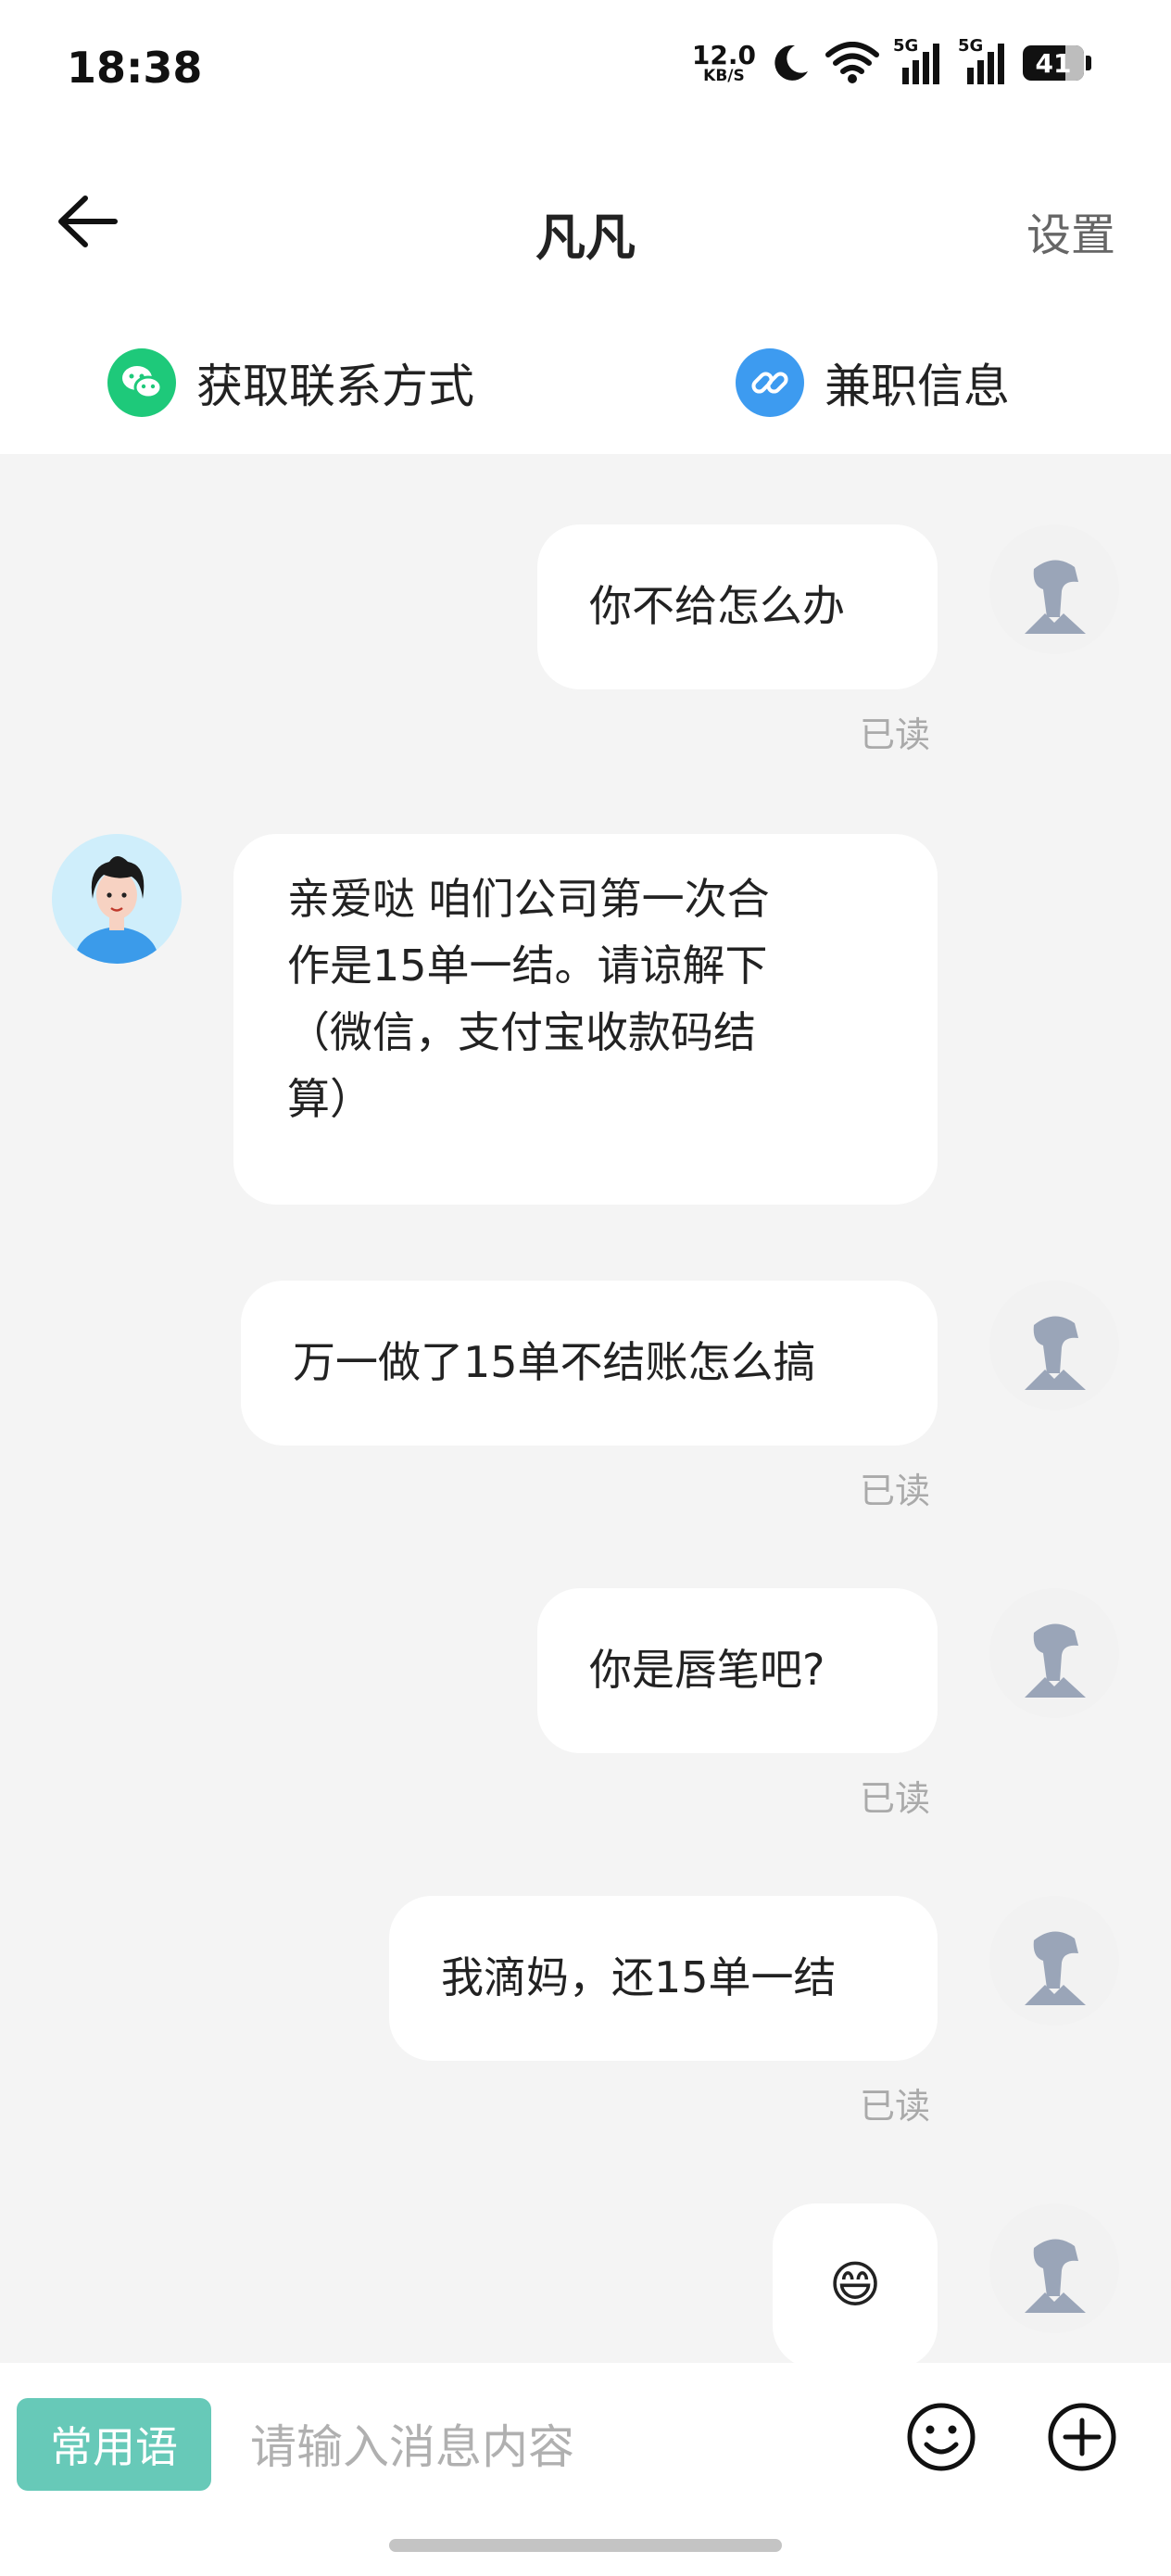 The height and width of the screenshot is (2576, 1171). What do you see at coordinates (142, 383) in the screenshot?
I see `wechat-icon` at bounding box center [142, 383].